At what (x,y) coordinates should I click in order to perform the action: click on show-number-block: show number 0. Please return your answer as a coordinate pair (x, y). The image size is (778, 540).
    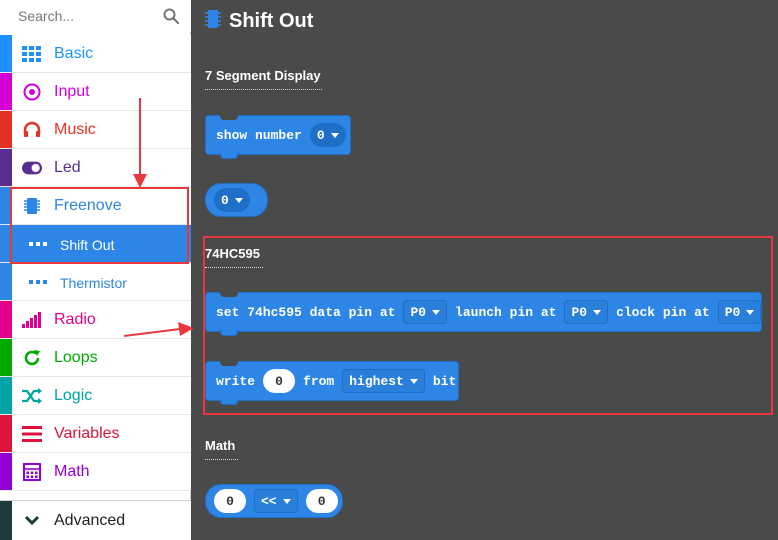
    Looking at the image, I should click on (278, 137).